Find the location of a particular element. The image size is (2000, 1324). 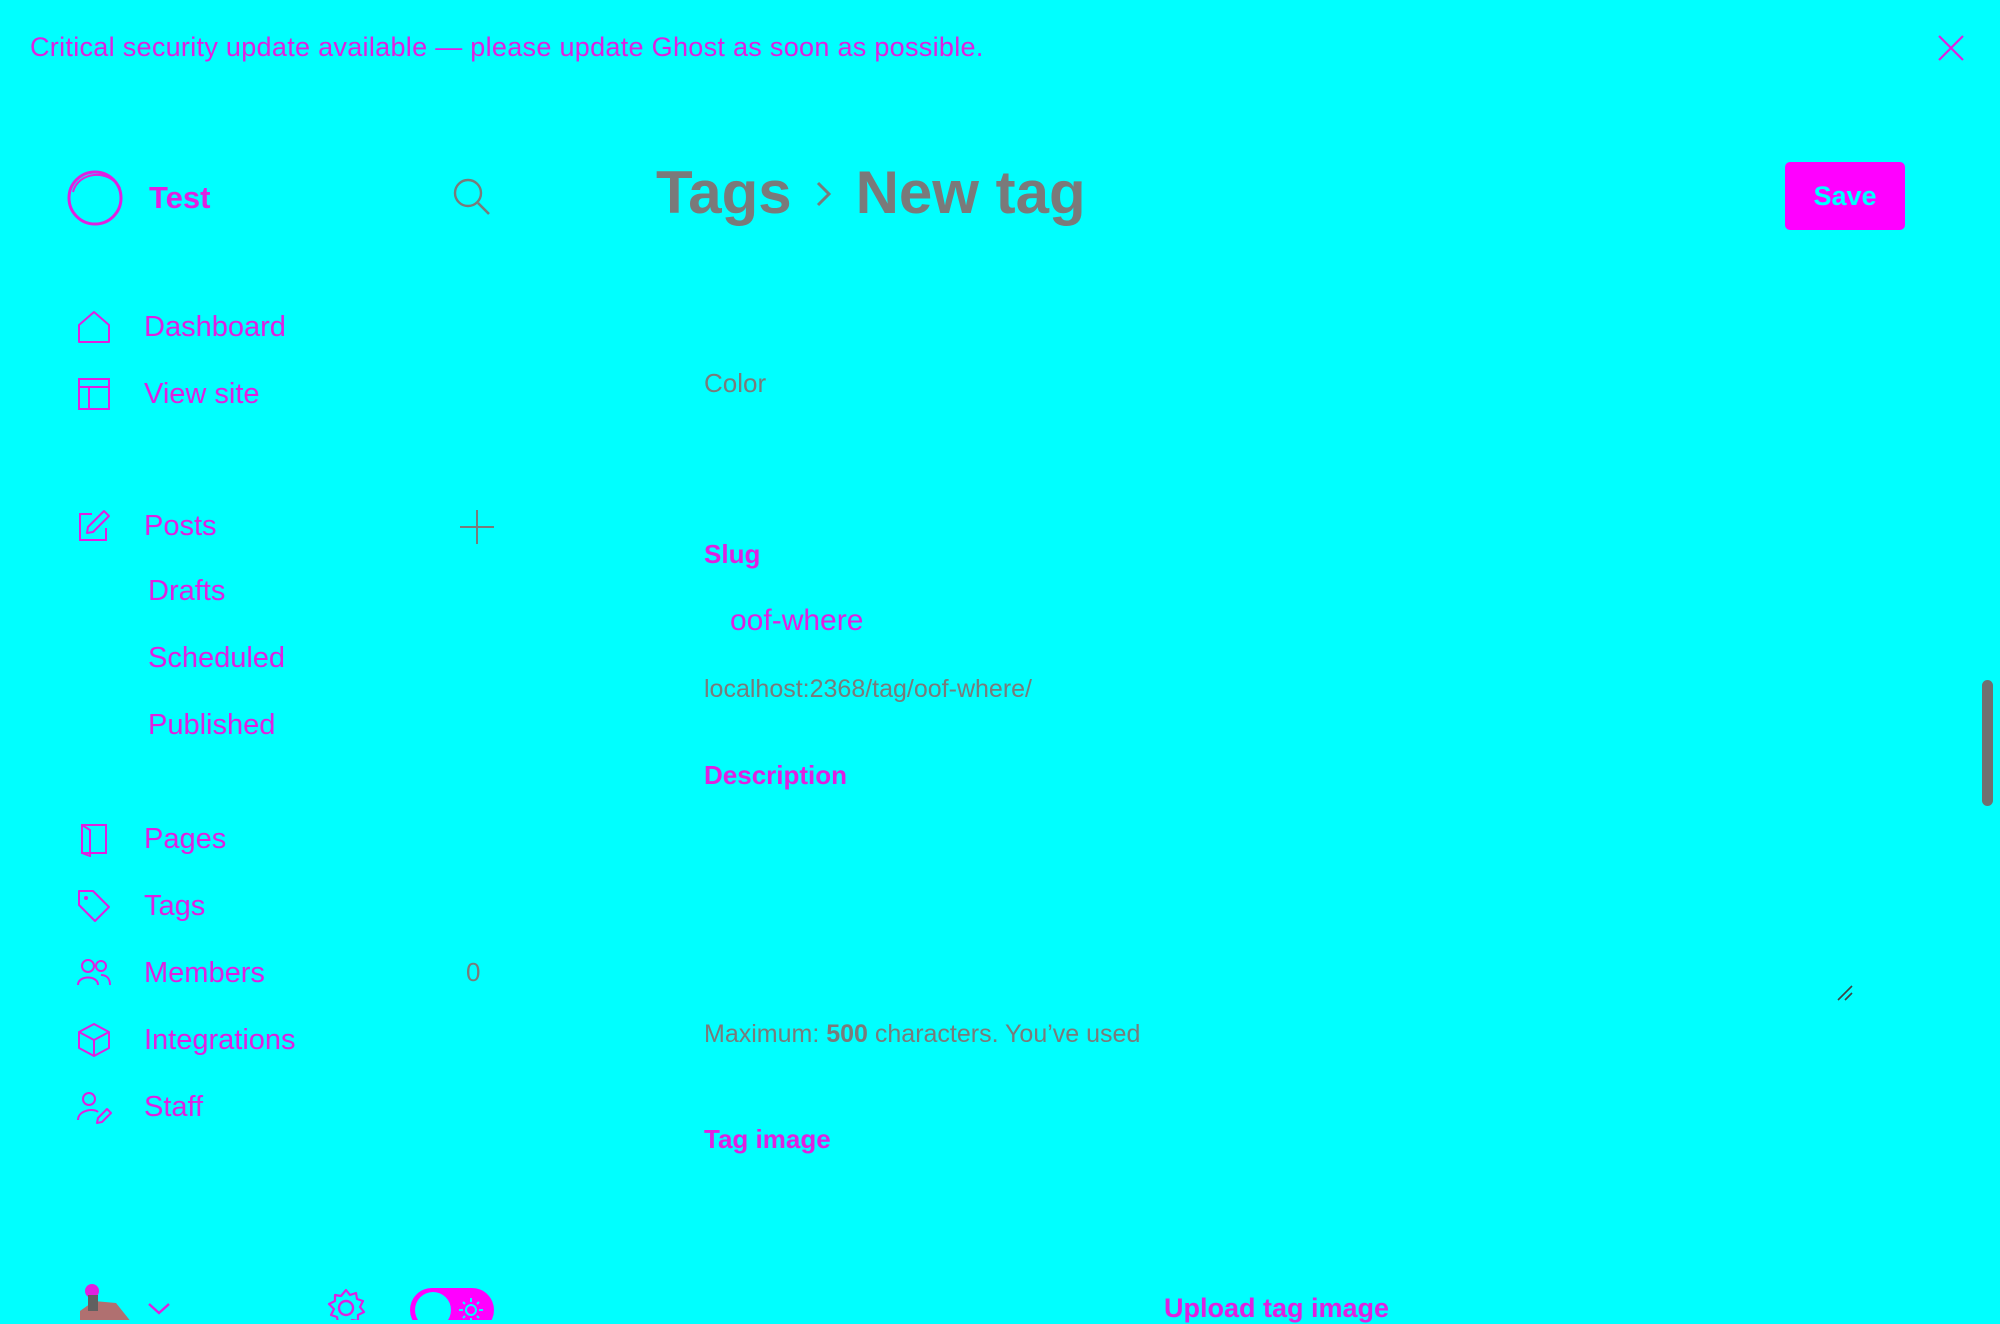

add-post-icon is located at coordinates (477, 527).